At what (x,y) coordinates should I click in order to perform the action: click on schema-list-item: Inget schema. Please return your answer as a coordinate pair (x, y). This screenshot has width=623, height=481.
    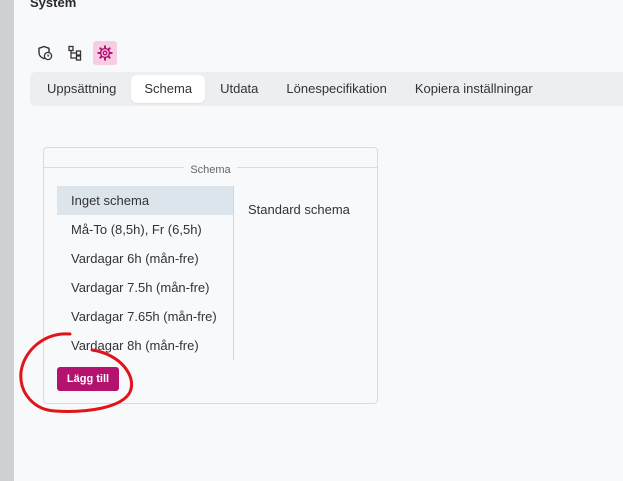
    Looking at the image, I should click on (145, 200).